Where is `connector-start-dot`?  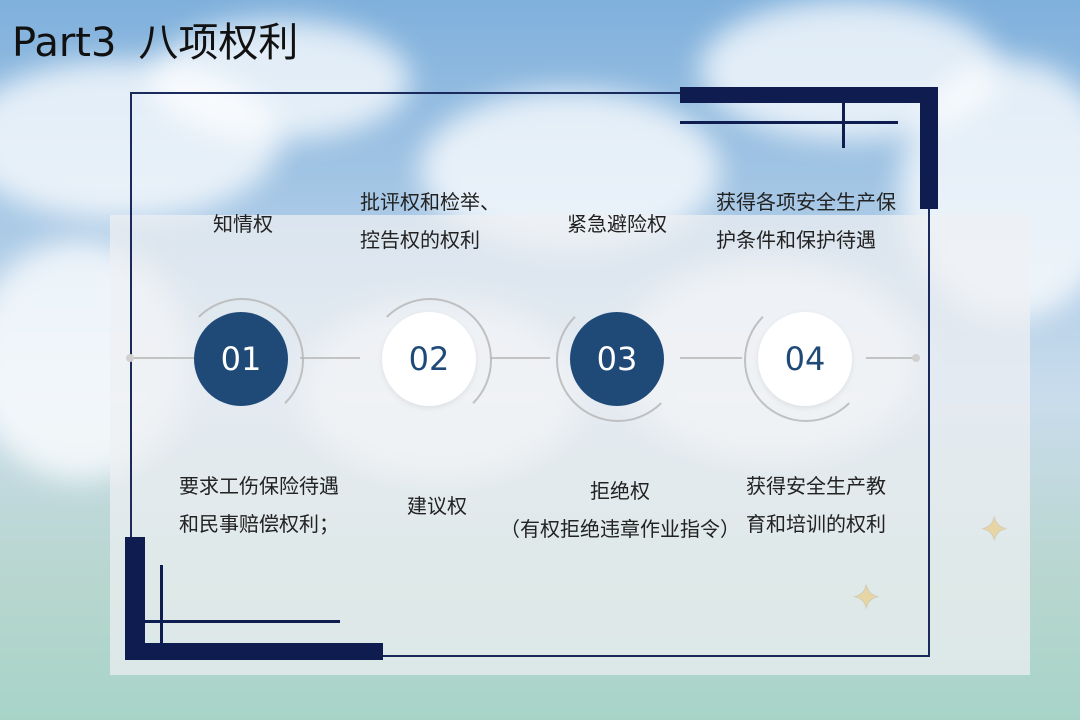 connector-start-dot is located at coordinates (130, 358).